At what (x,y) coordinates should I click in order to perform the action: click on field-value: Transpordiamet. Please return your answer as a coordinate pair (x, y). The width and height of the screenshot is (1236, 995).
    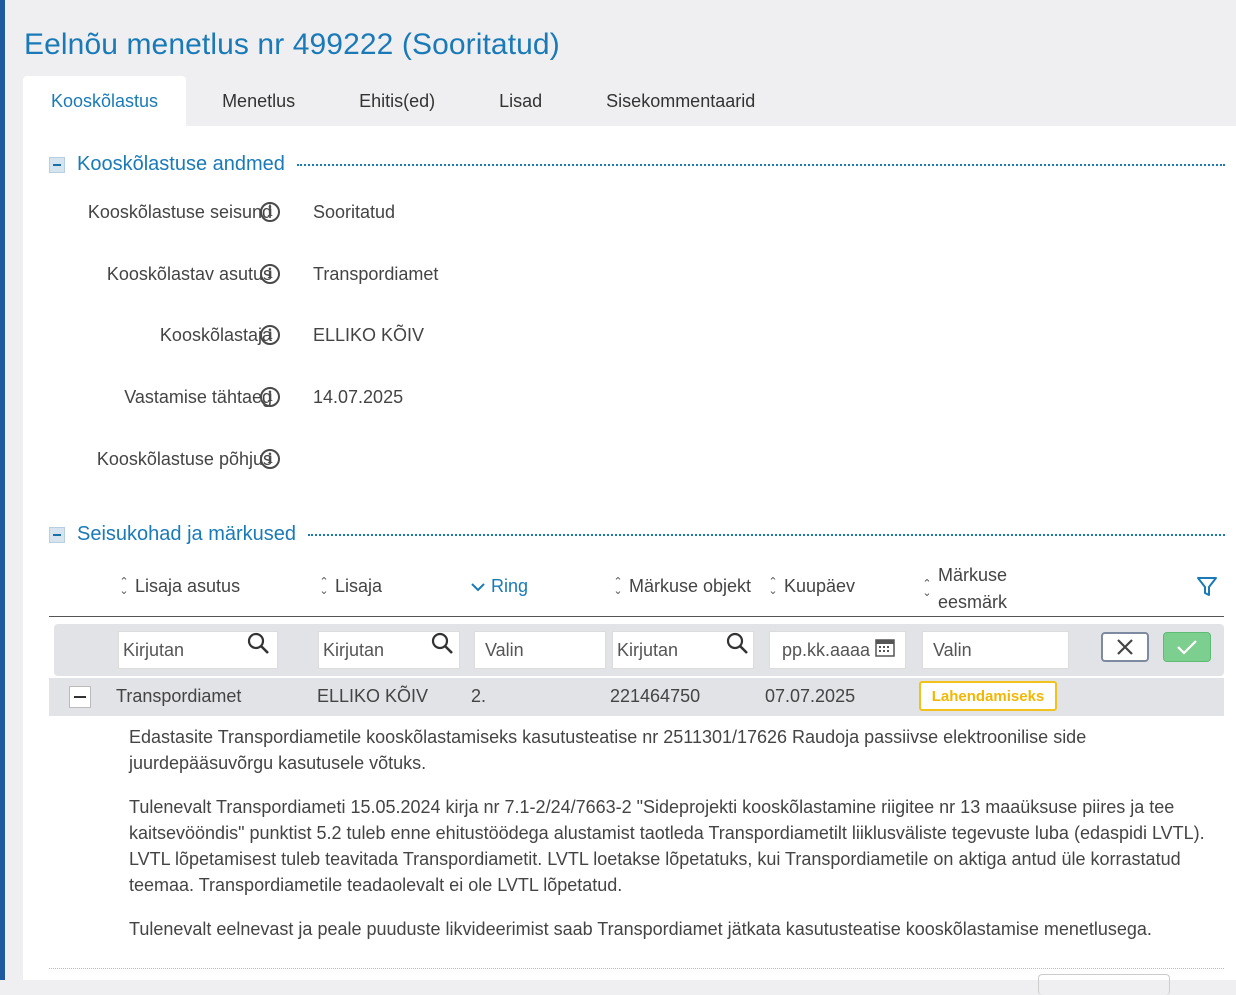
    Looking at the image, I should click on (376, 274).